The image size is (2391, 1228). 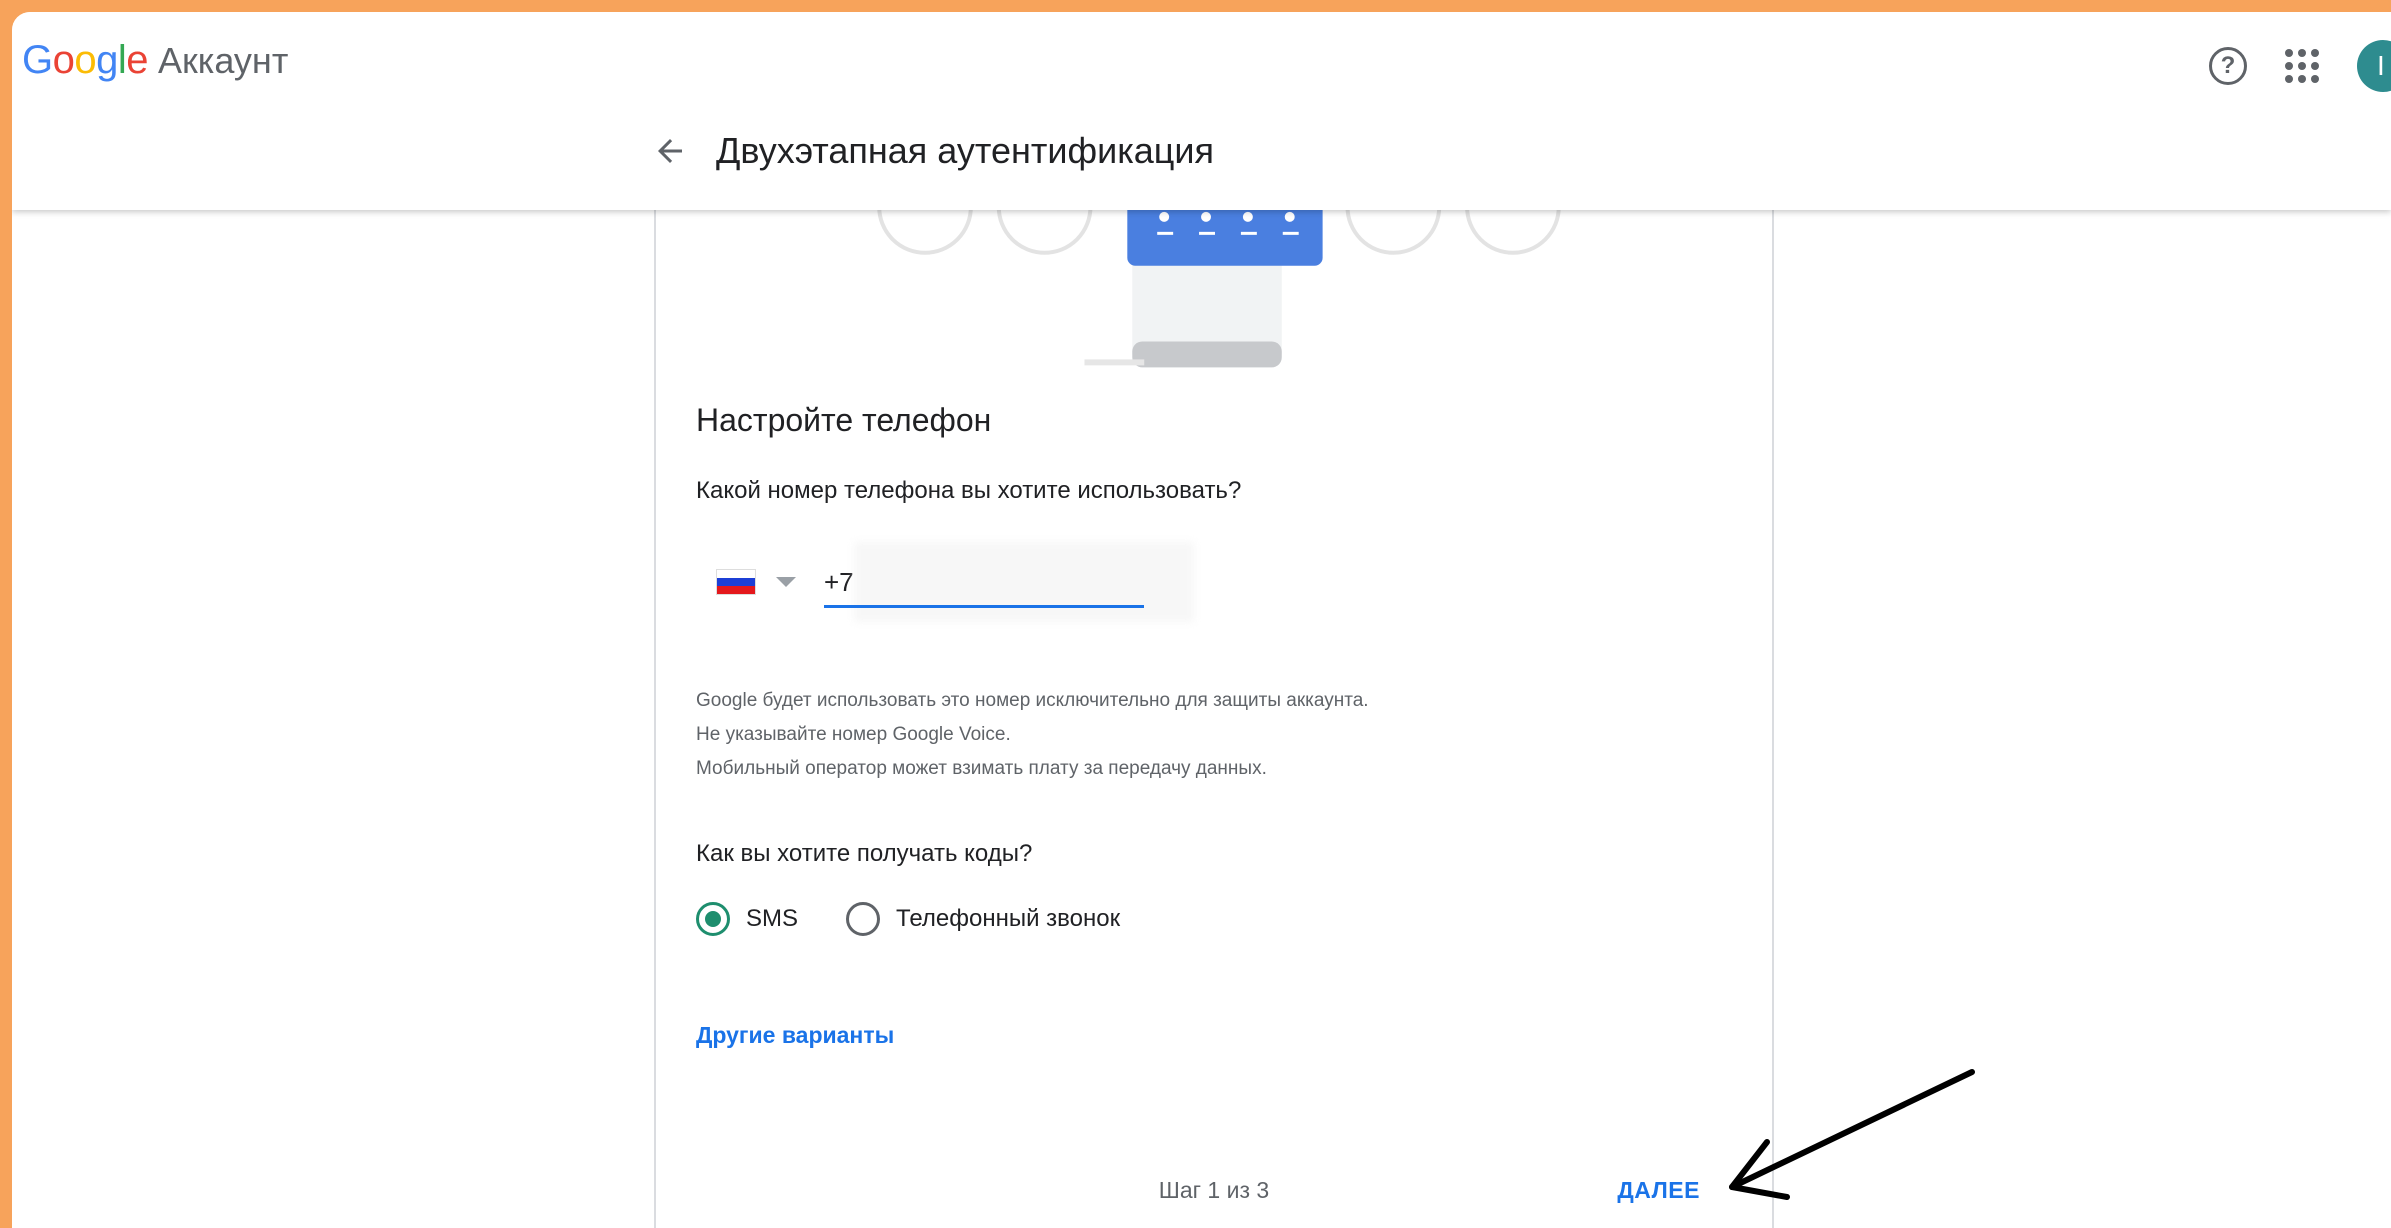 I want to click on apps-grid-icon, so click(x=2302, y=66).